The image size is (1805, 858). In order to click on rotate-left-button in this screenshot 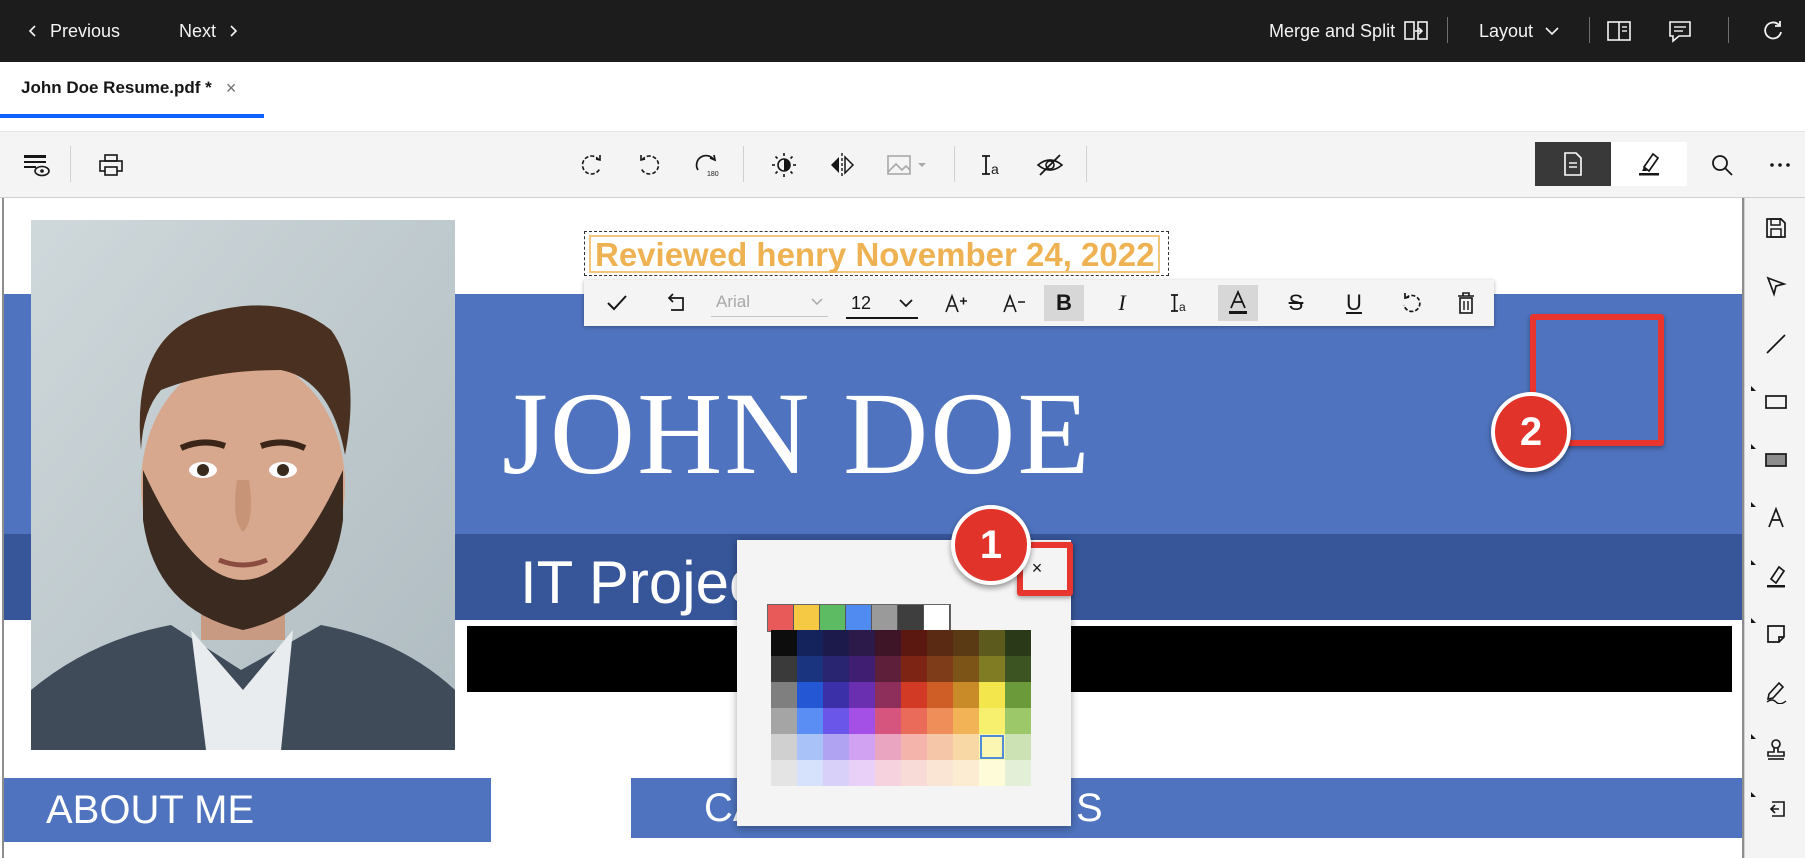, I will do `click(649, 165)`.